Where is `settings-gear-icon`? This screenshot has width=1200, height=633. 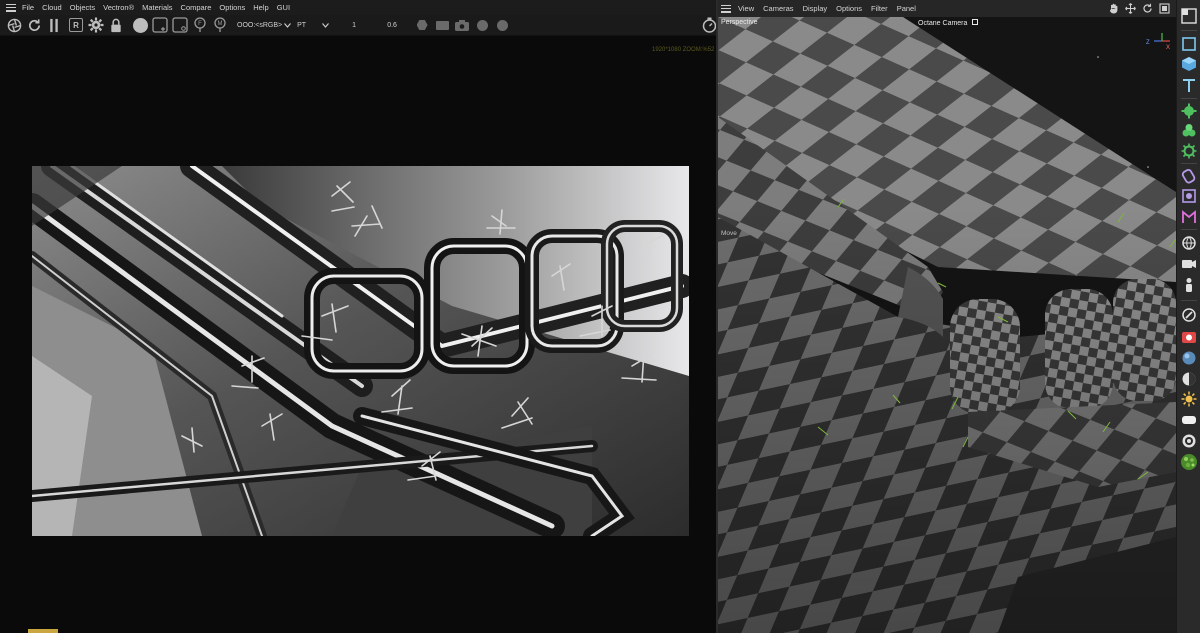
settings-gear-icon is located at coordinates (96, 25).